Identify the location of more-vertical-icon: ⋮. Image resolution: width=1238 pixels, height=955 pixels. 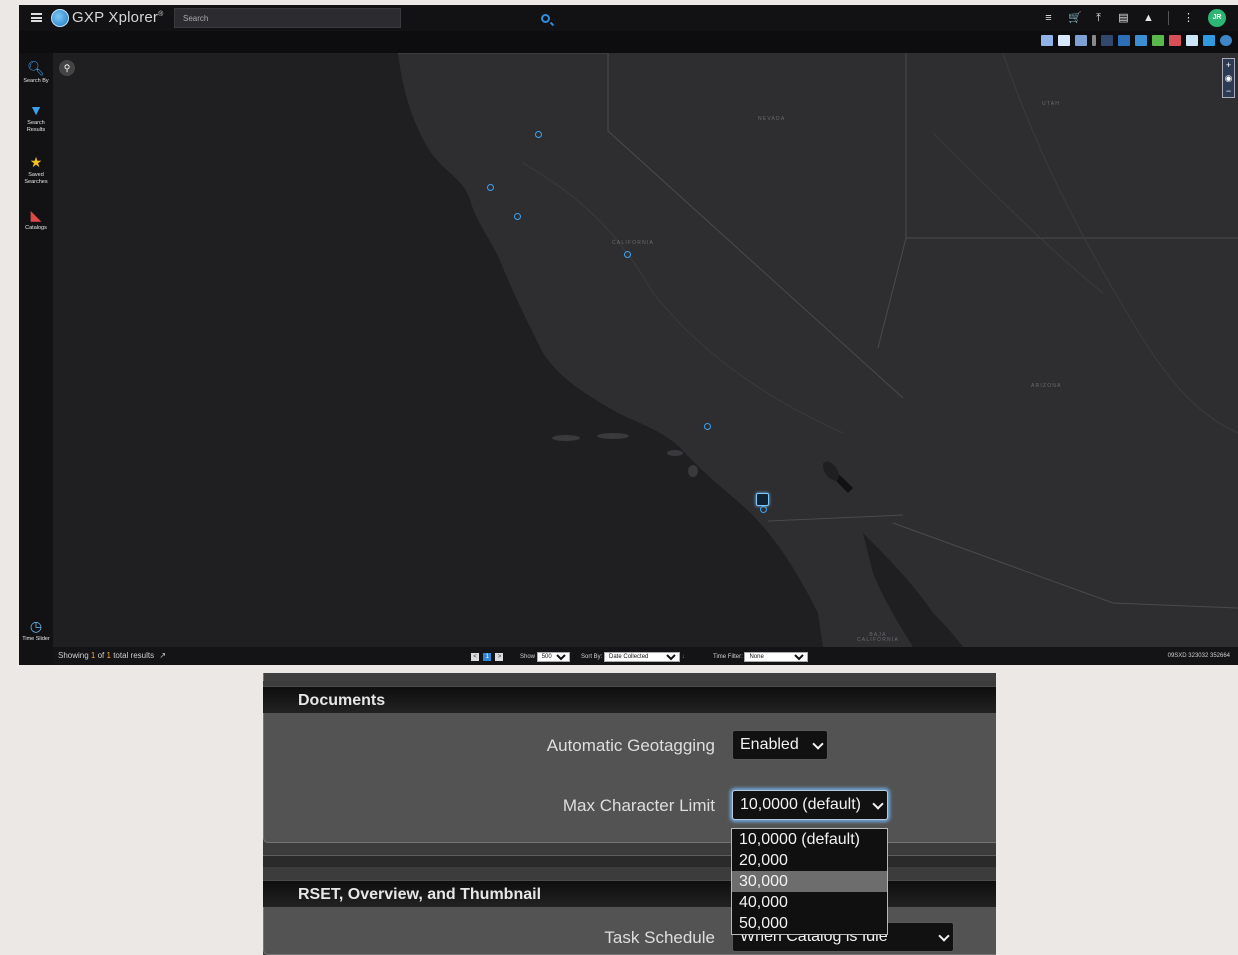
(1188, 18).